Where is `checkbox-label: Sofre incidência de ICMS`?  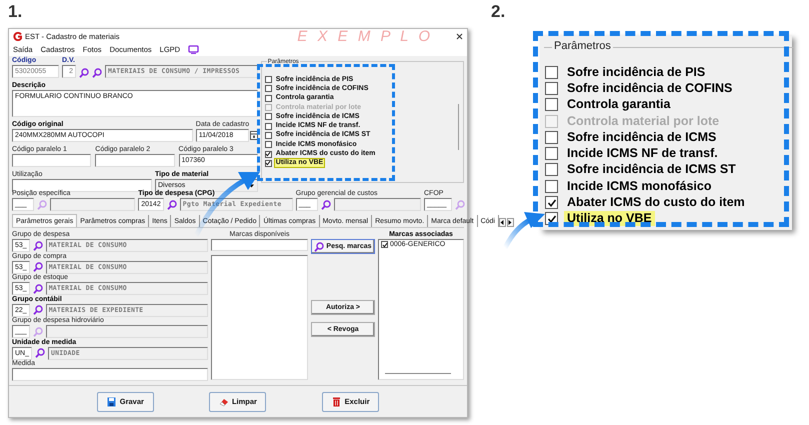 checkbox-label: Sofre incidência de ICMS is located at coordinates (642, 137).